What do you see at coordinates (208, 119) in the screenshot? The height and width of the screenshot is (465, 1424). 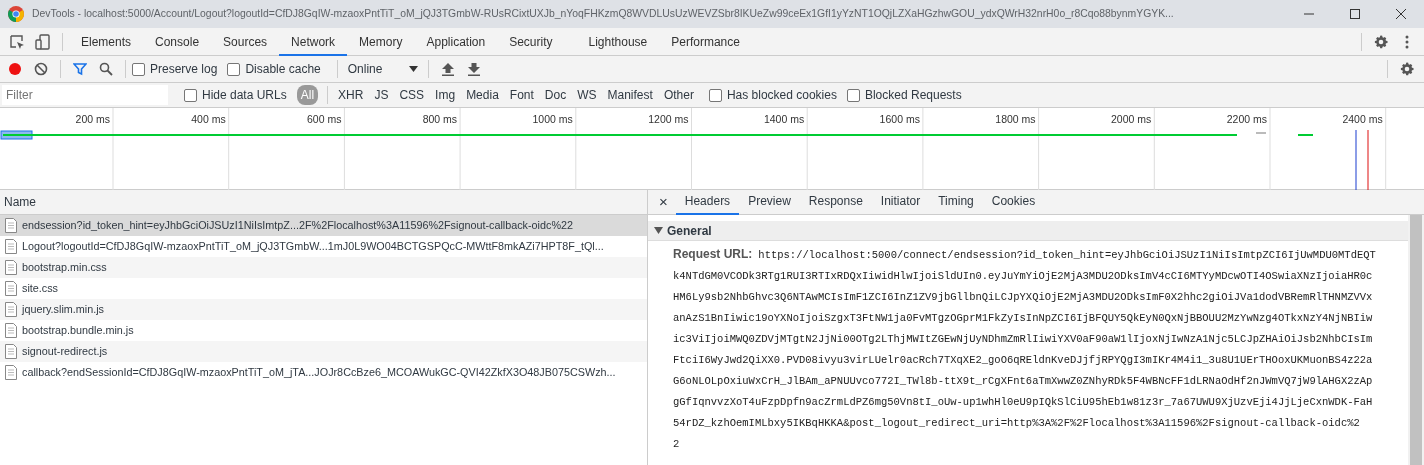 I see `time-tick-label: 400 ms` at bounding box center [208, 119].